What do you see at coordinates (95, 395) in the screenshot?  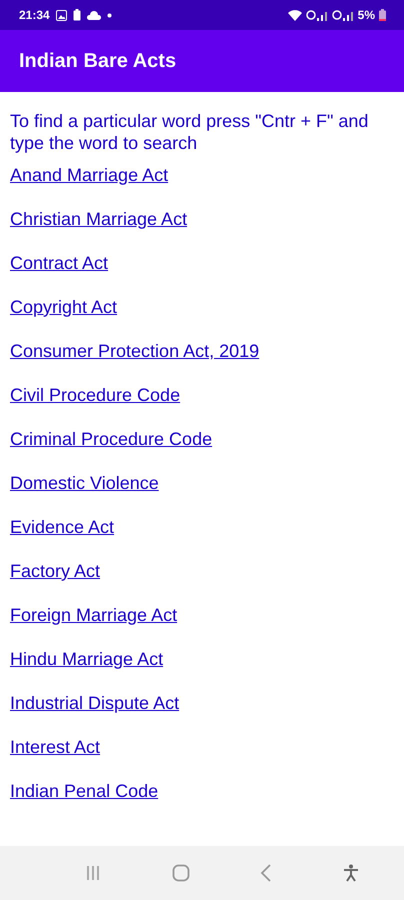 I see `act-link: Civil Procedure Code` at bounding box center [95, 395].